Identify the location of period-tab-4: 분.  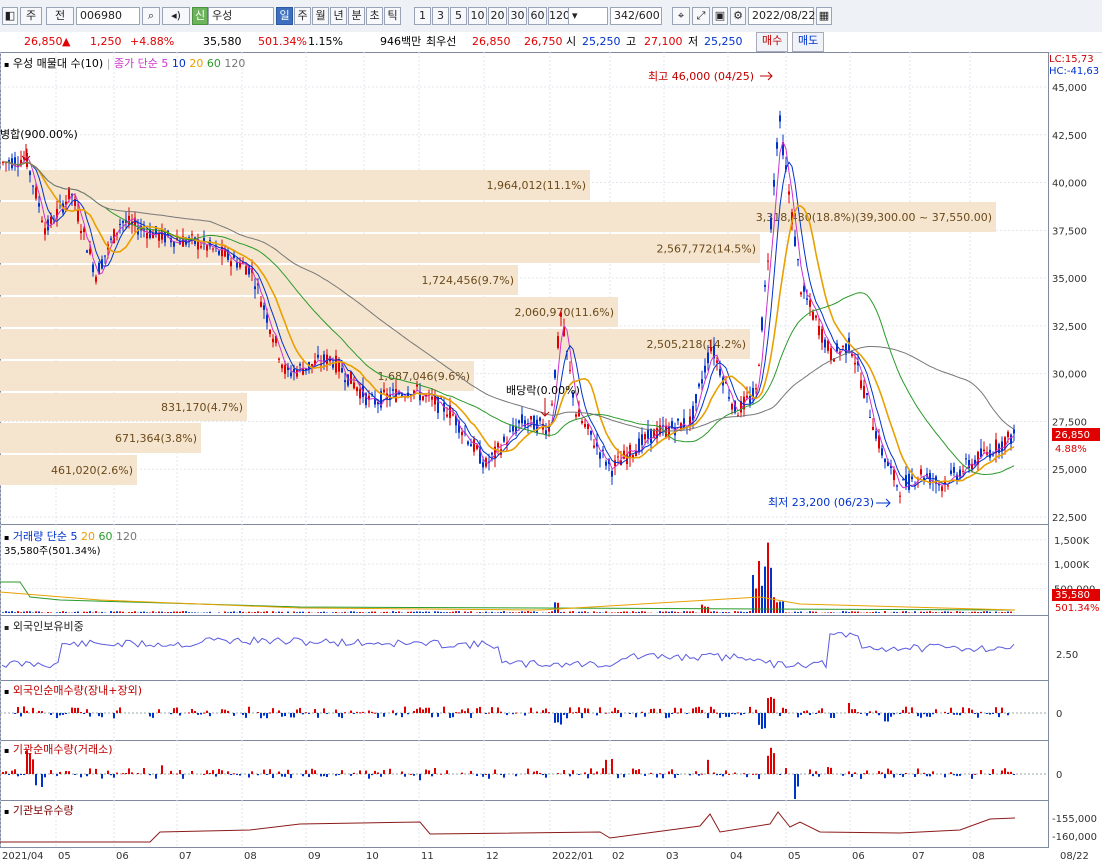
(356, 16).